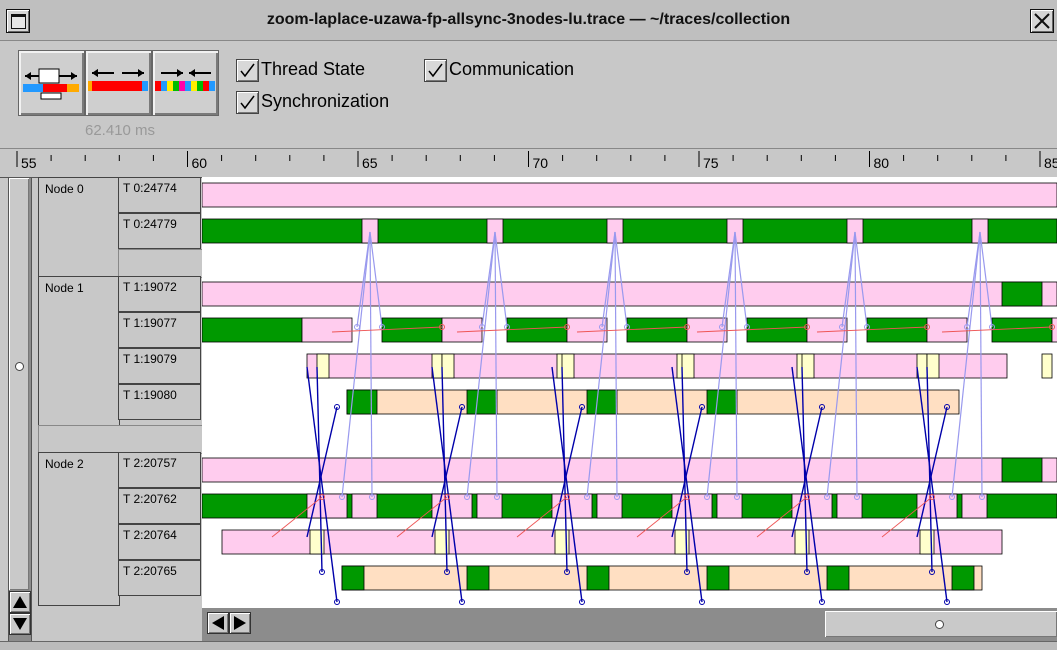 The height and width of the screenshot is (650, 1057). Describe the element at coordinates (1042, 21) in the screenshot. I see `close-icon` at that location.